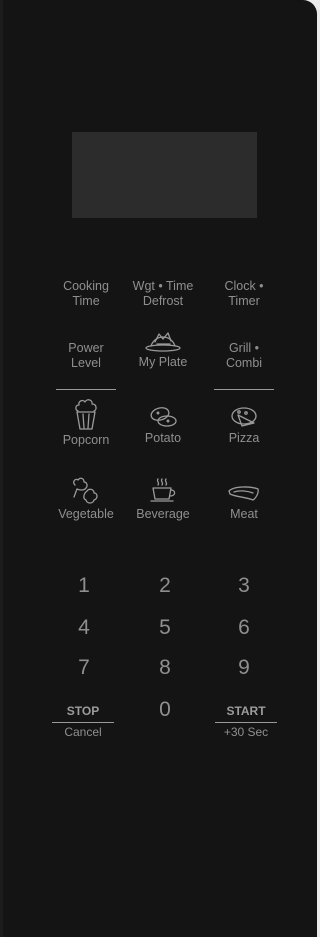  I want to click on digit-9-button: 9, so click(244, 668).